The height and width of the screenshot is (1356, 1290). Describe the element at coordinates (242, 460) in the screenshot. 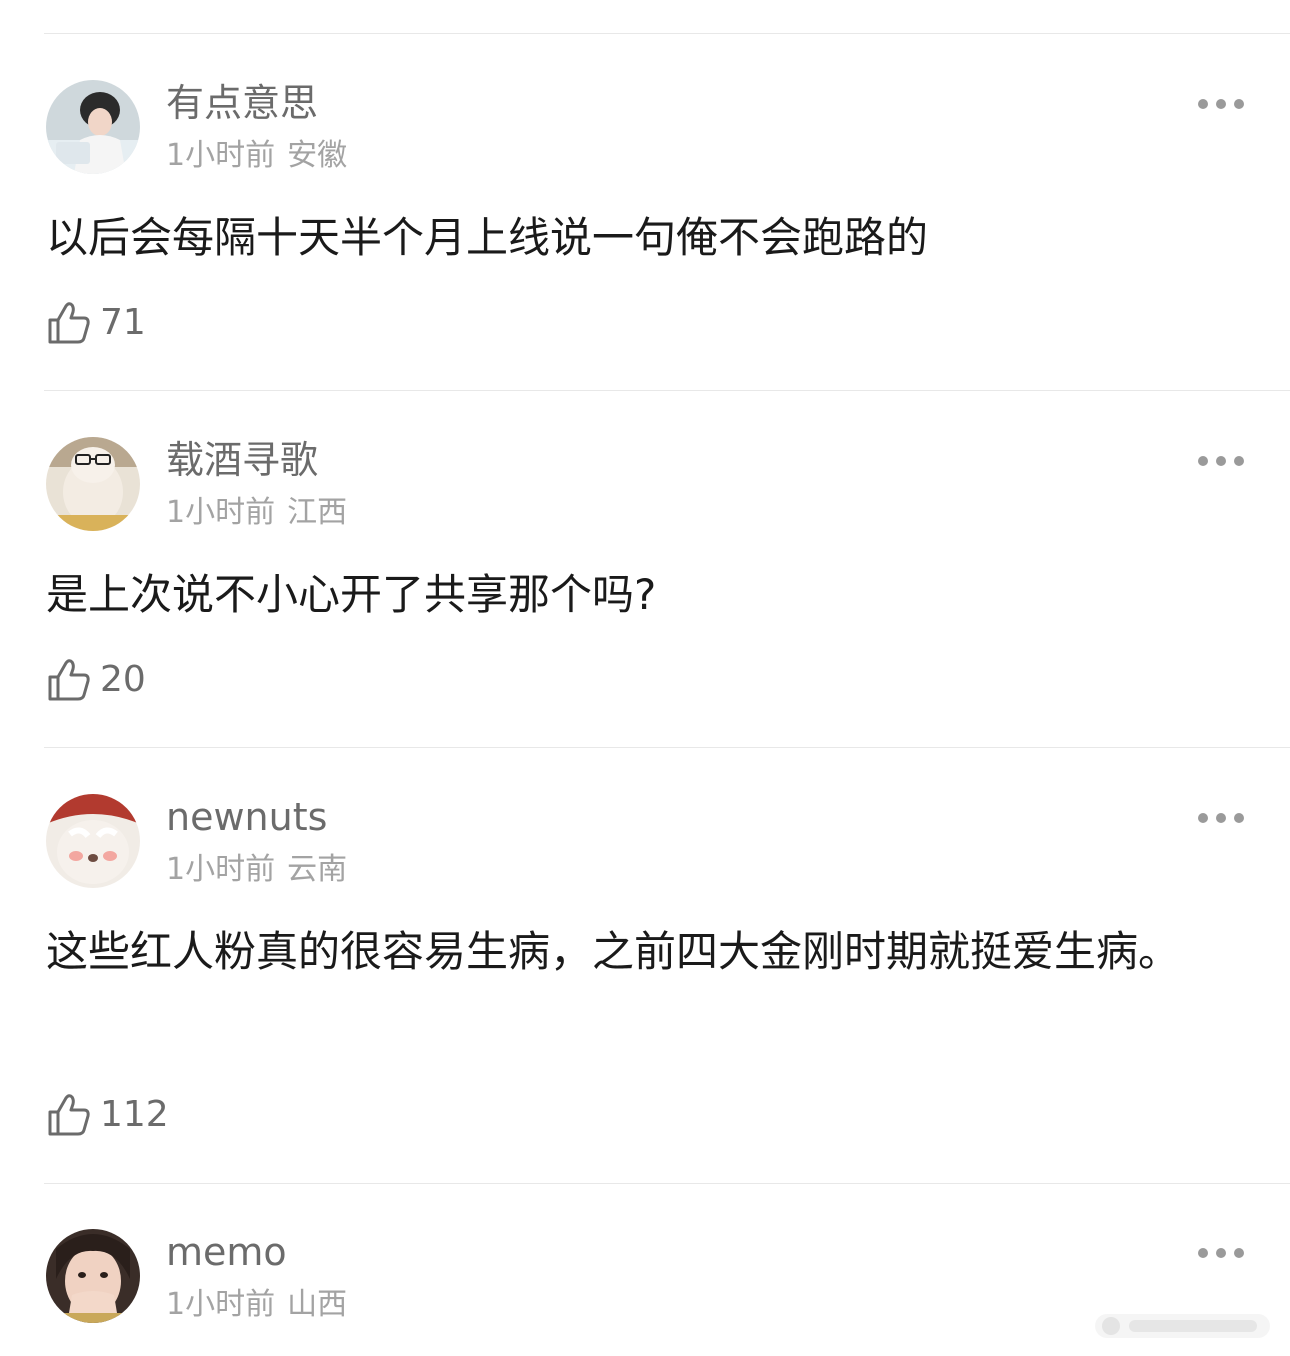

I see `username: 载酒寻歌` at that location.